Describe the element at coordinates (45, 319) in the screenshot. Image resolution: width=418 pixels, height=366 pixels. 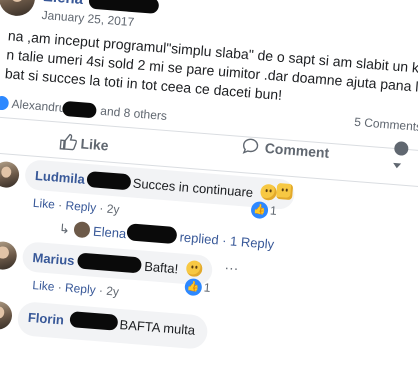
I see `comment-author-name: Florin` at that location.